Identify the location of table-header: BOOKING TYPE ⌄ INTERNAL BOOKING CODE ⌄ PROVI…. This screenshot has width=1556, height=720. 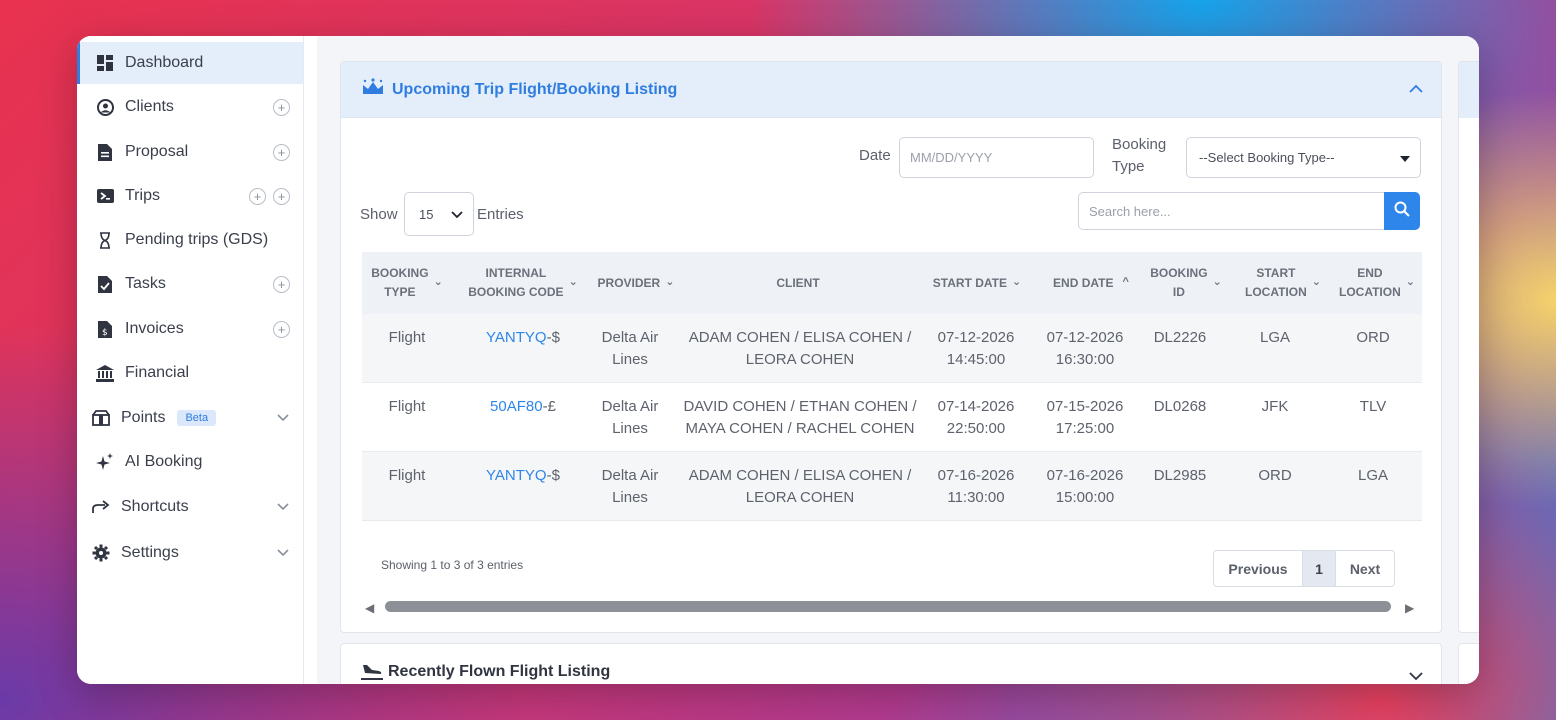
(892, 283).